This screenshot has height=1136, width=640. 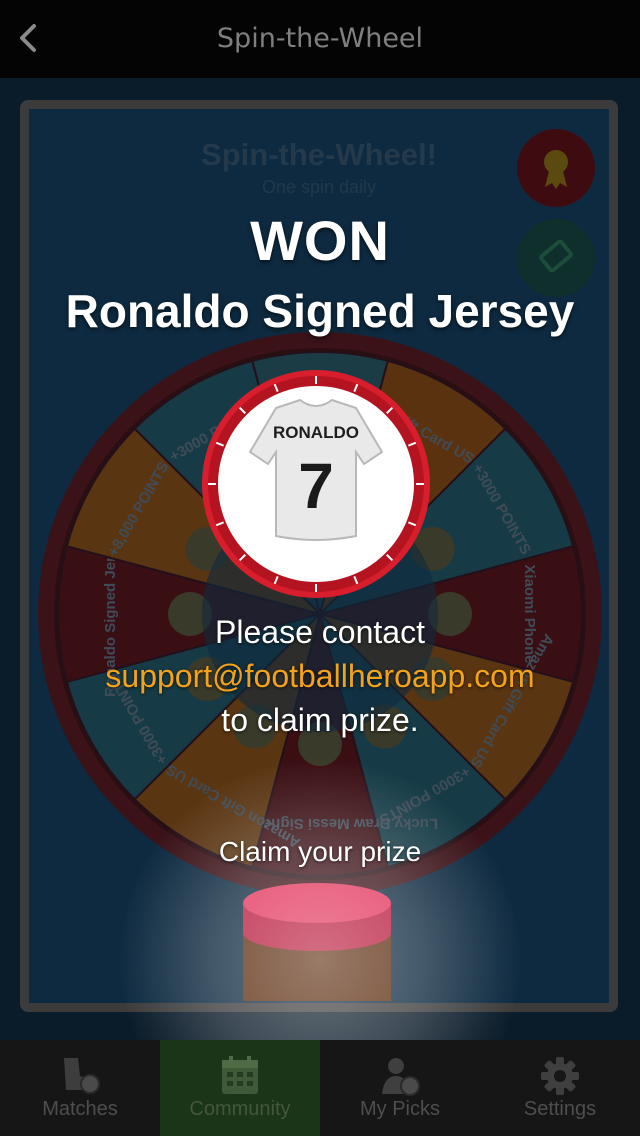 I want to click on tab-community: Community, so click(x=240, y=1088).